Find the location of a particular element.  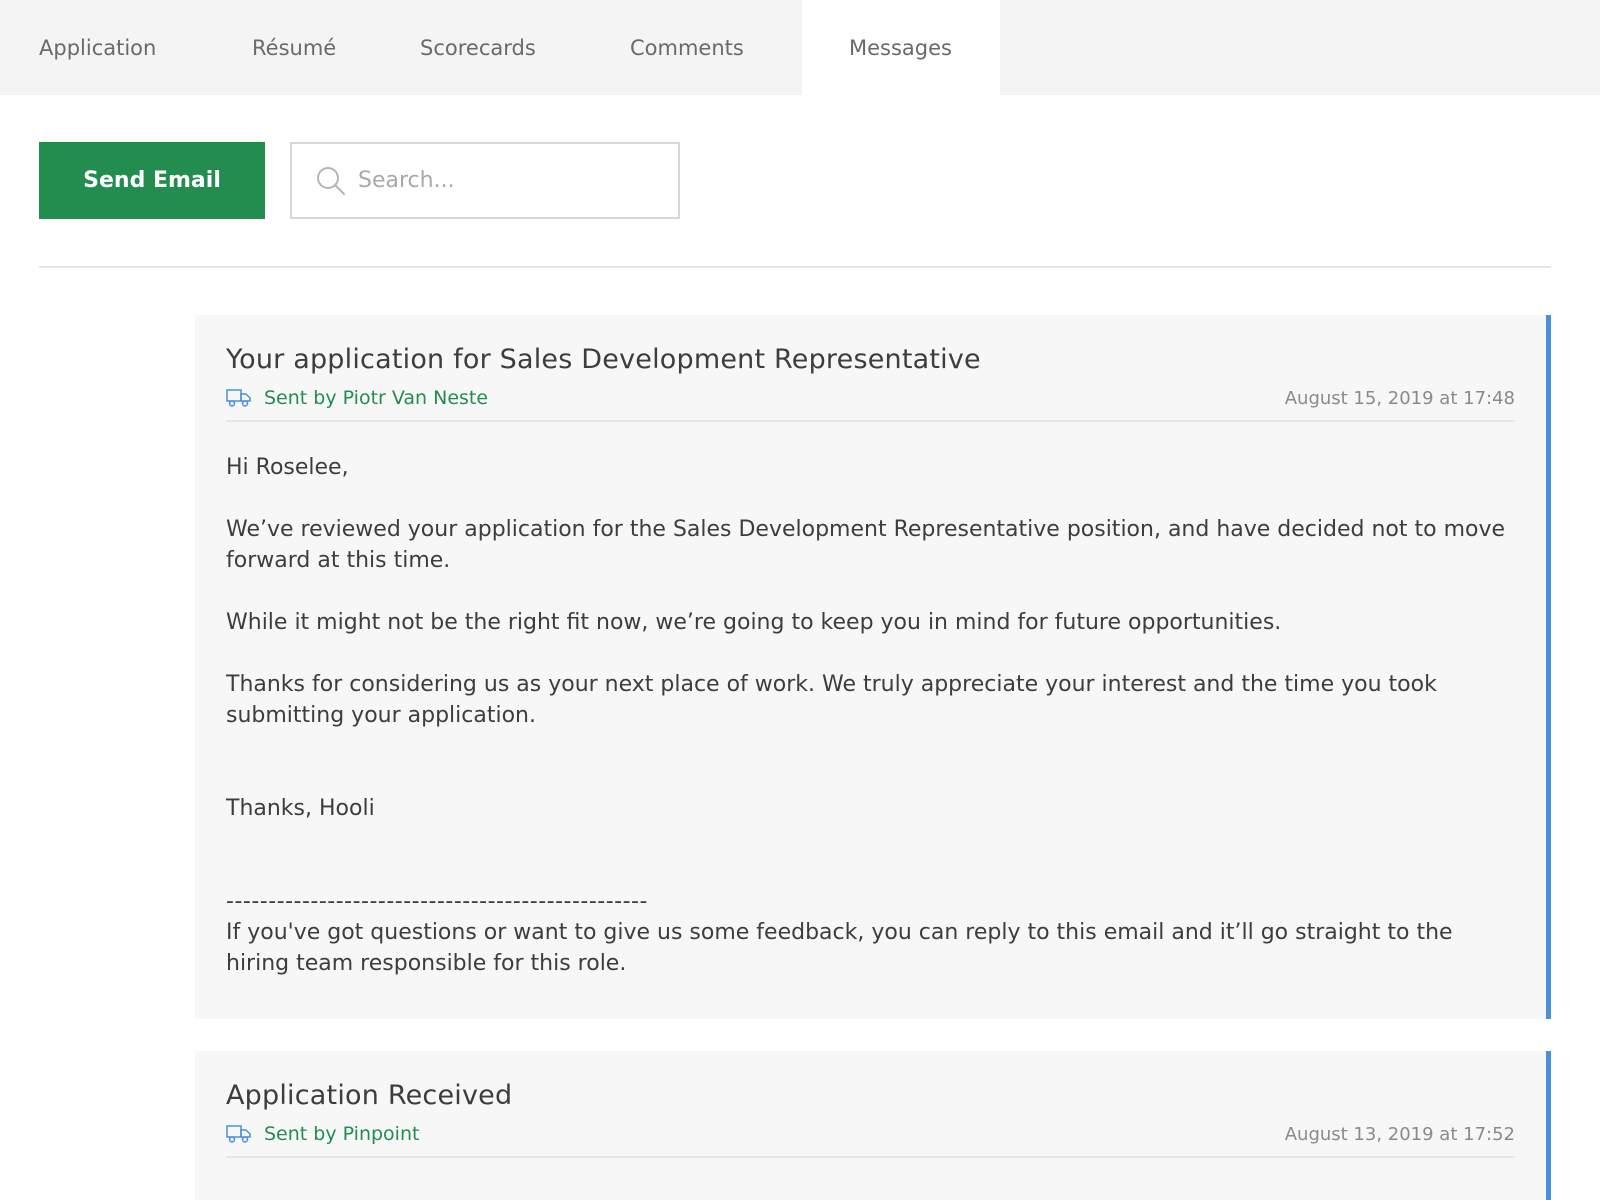

tab-comments: Comments is located at coordinates (698, 47).